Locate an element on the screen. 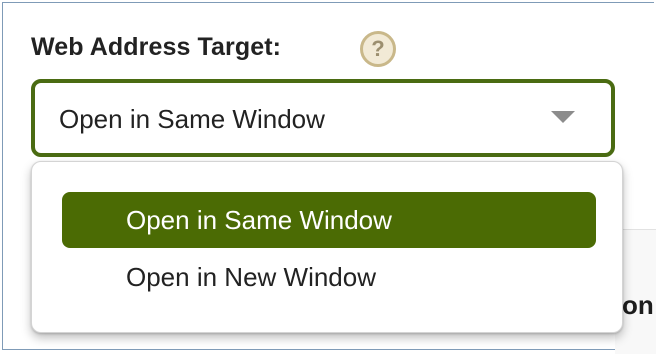  background-partial-text: on is located at coordinates (638, 305).